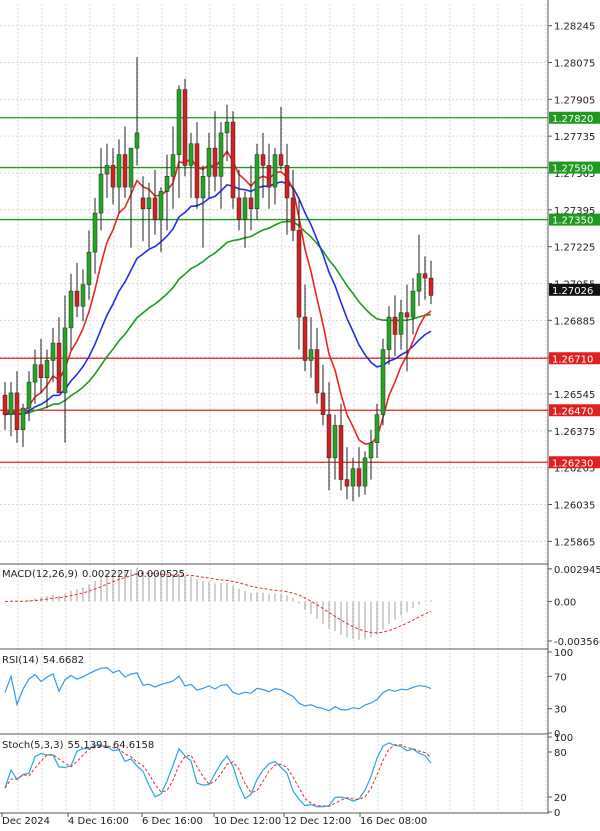 This screenshot has height=831, width=600. Describe the element at coordinates (565, 602) in the screenshot. I see `macd-tick-label: 0.00` at that location.